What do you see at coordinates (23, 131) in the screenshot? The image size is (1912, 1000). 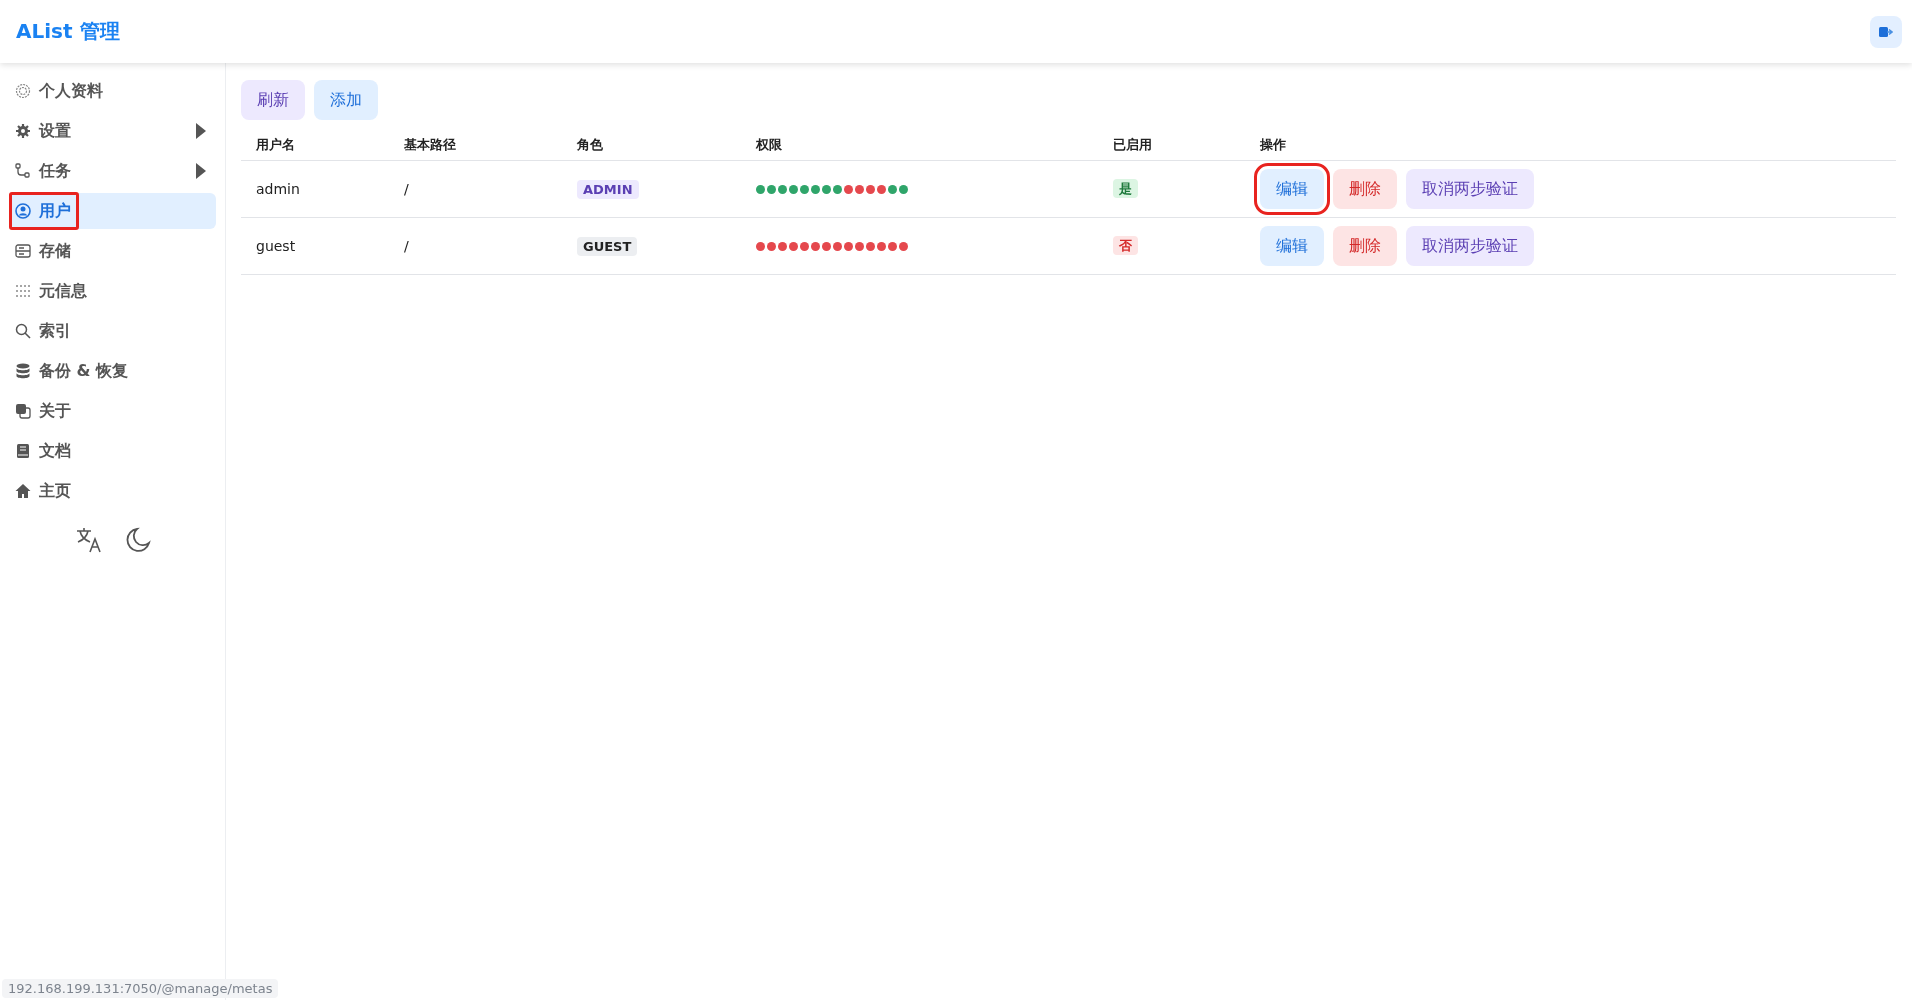 I see `gear-icon` at bounding box center [23, 131].